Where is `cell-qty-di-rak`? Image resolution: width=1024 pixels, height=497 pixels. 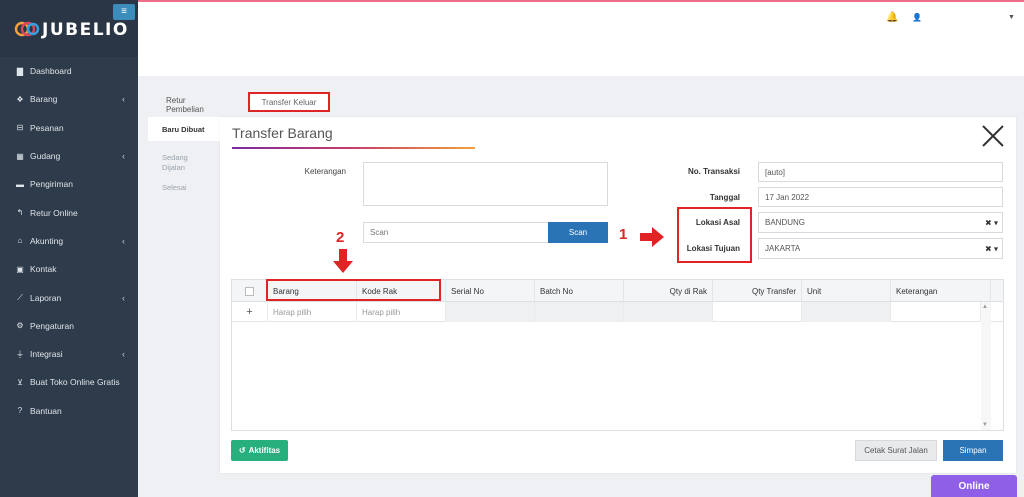
cell-qty-di-rak is located at coordinates (668, 312).